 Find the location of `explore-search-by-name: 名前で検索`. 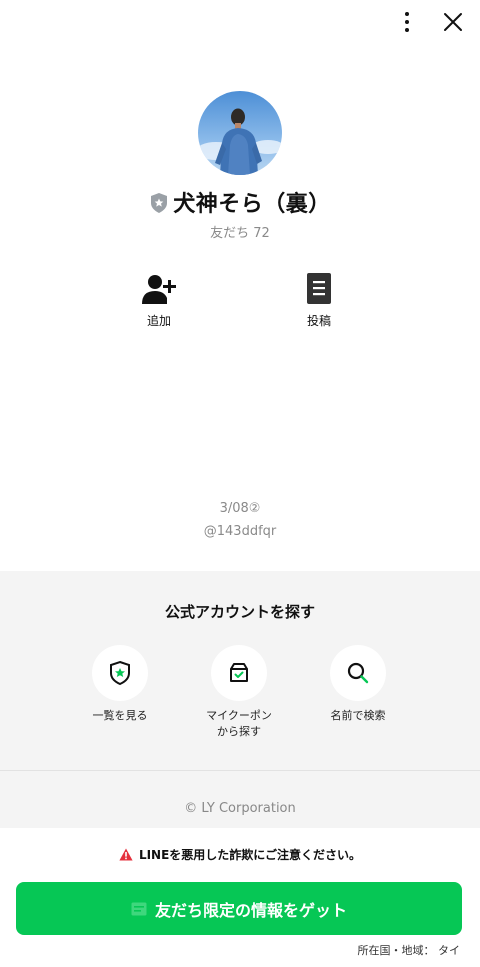

explore-search-by-name: 名前で検索 is located at coordinates (358, 684).